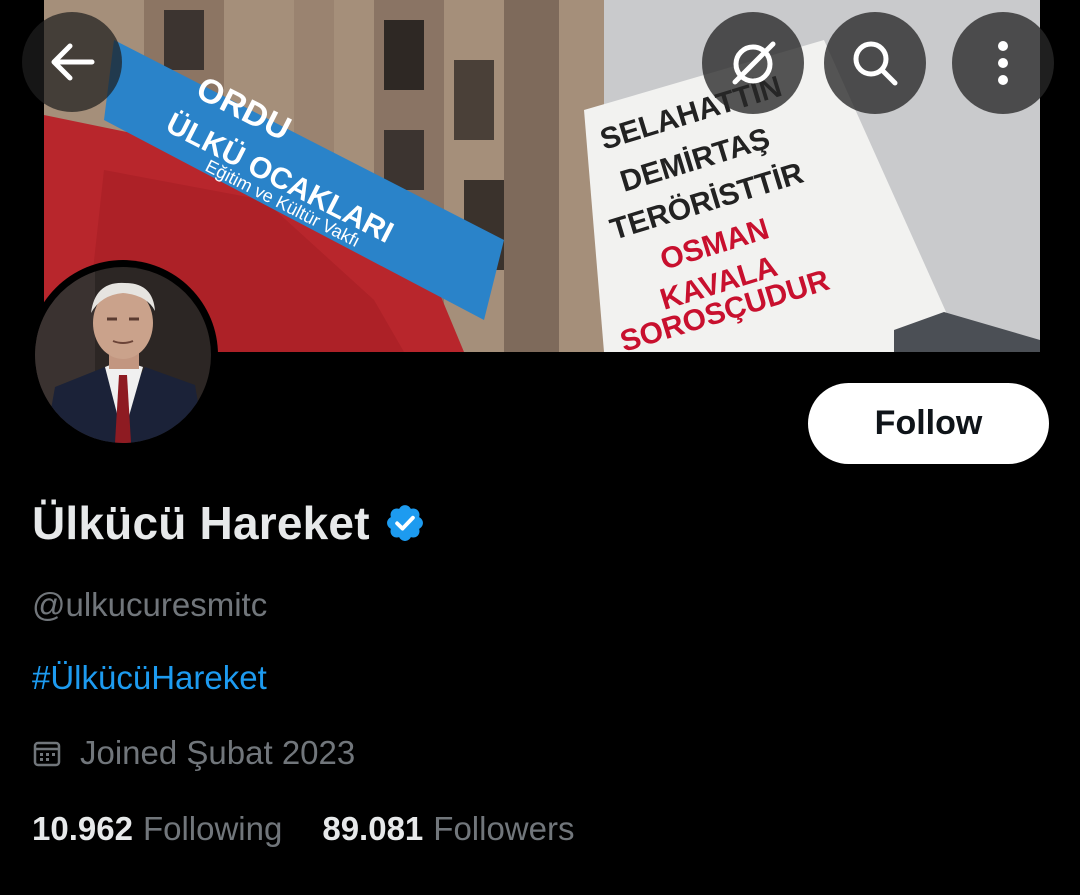 This screenshot has width=1080, height=895. I want to click on search-icon, so click(875, 63).